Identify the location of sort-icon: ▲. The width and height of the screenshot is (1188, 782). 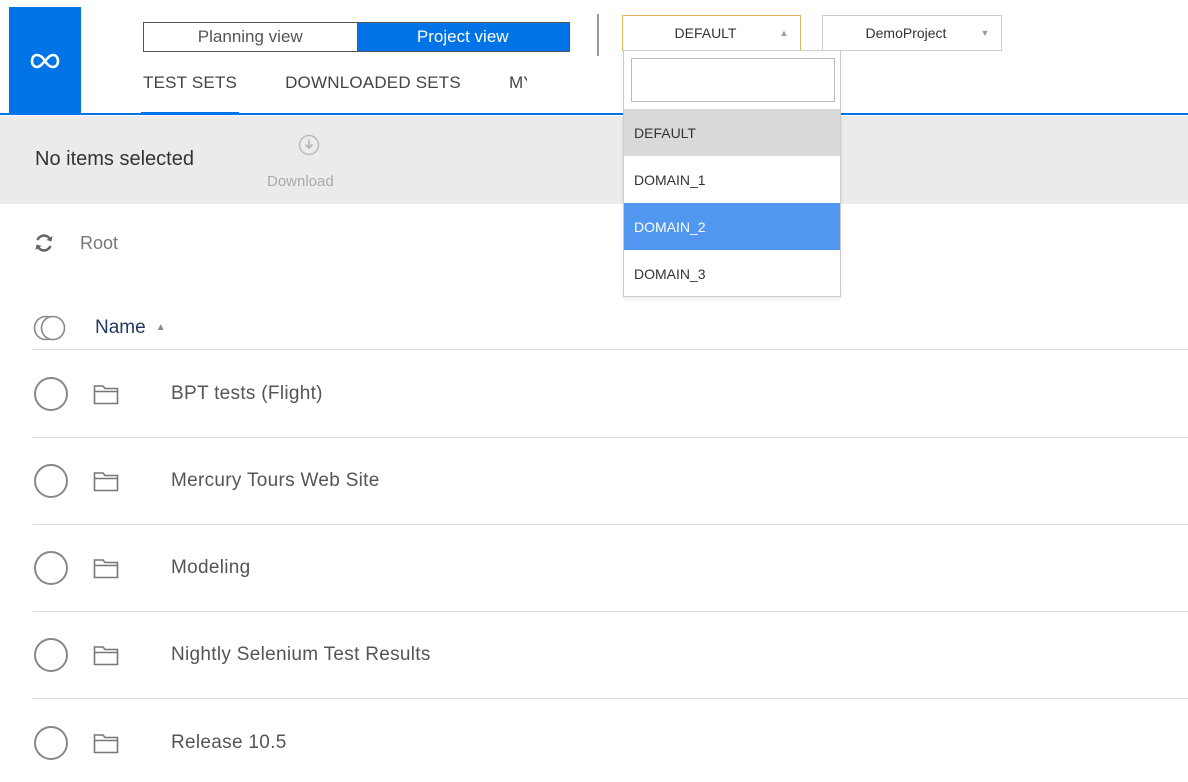
(161, 327).